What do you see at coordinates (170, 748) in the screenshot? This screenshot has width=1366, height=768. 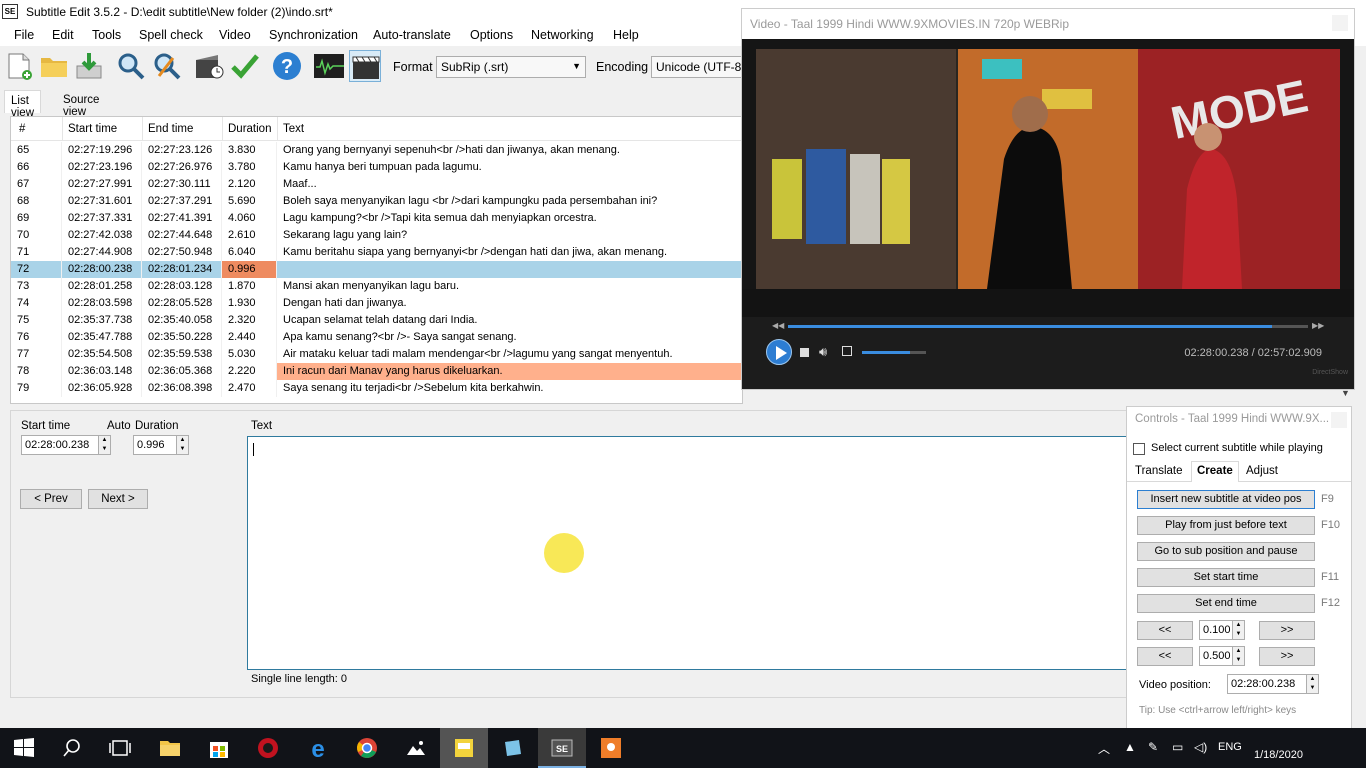 I see `file-explorer-icon` at bounding box center [170, 748].